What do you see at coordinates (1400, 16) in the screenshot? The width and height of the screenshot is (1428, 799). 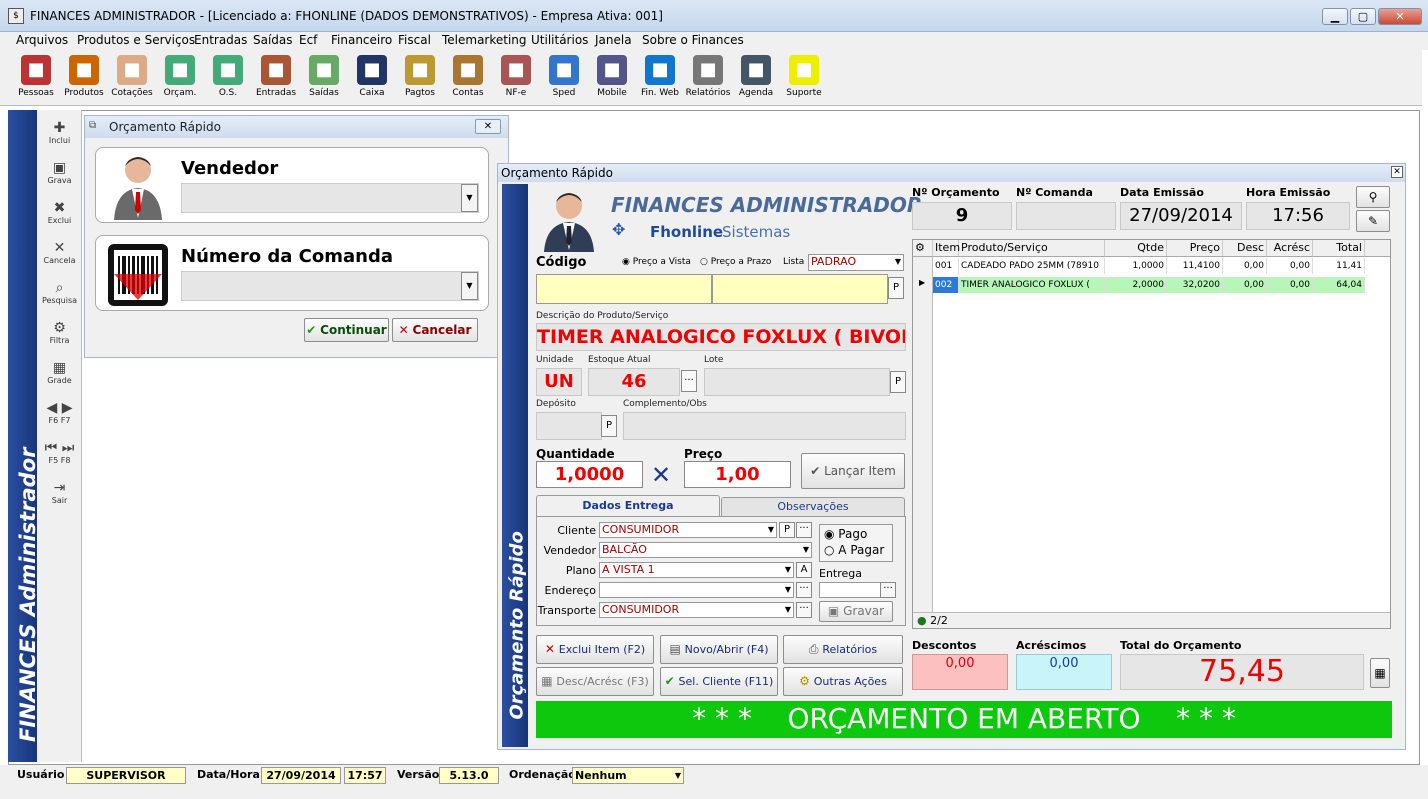 I see `close-button: ✕` at bounding box center [1400, 16].